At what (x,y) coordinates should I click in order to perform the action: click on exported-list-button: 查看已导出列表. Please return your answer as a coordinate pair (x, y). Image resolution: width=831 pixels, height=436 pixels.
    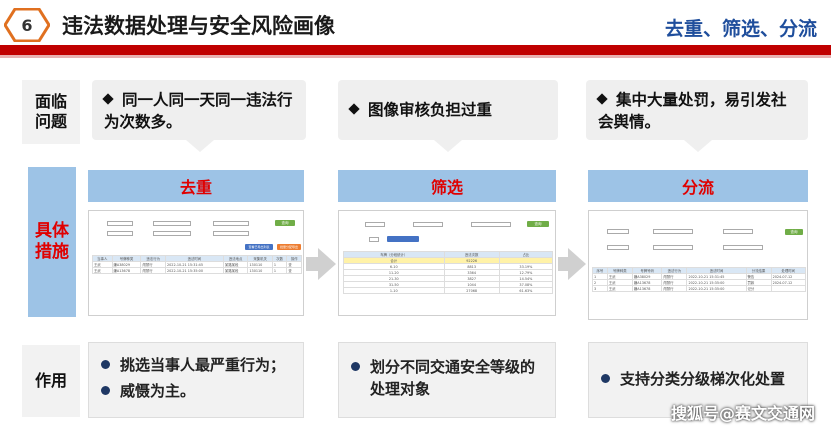
    Looking at the image, I should click on (259, 247).